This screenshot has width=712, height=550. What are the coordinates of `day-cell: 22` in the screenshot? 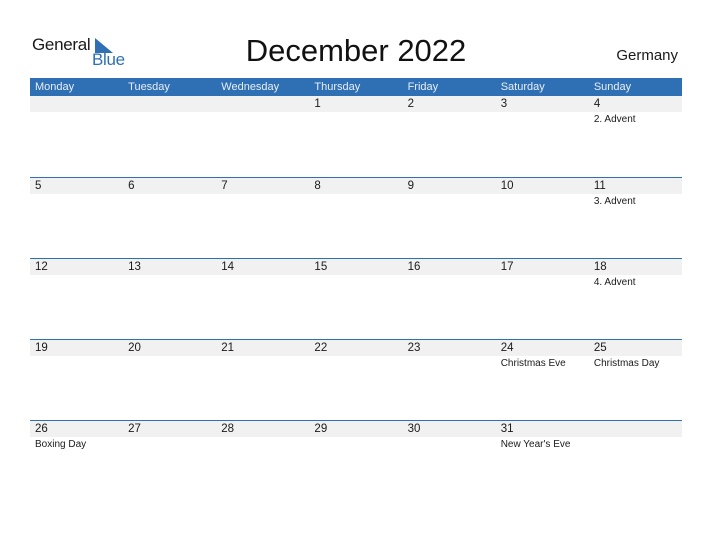 It's located at (355, 355).